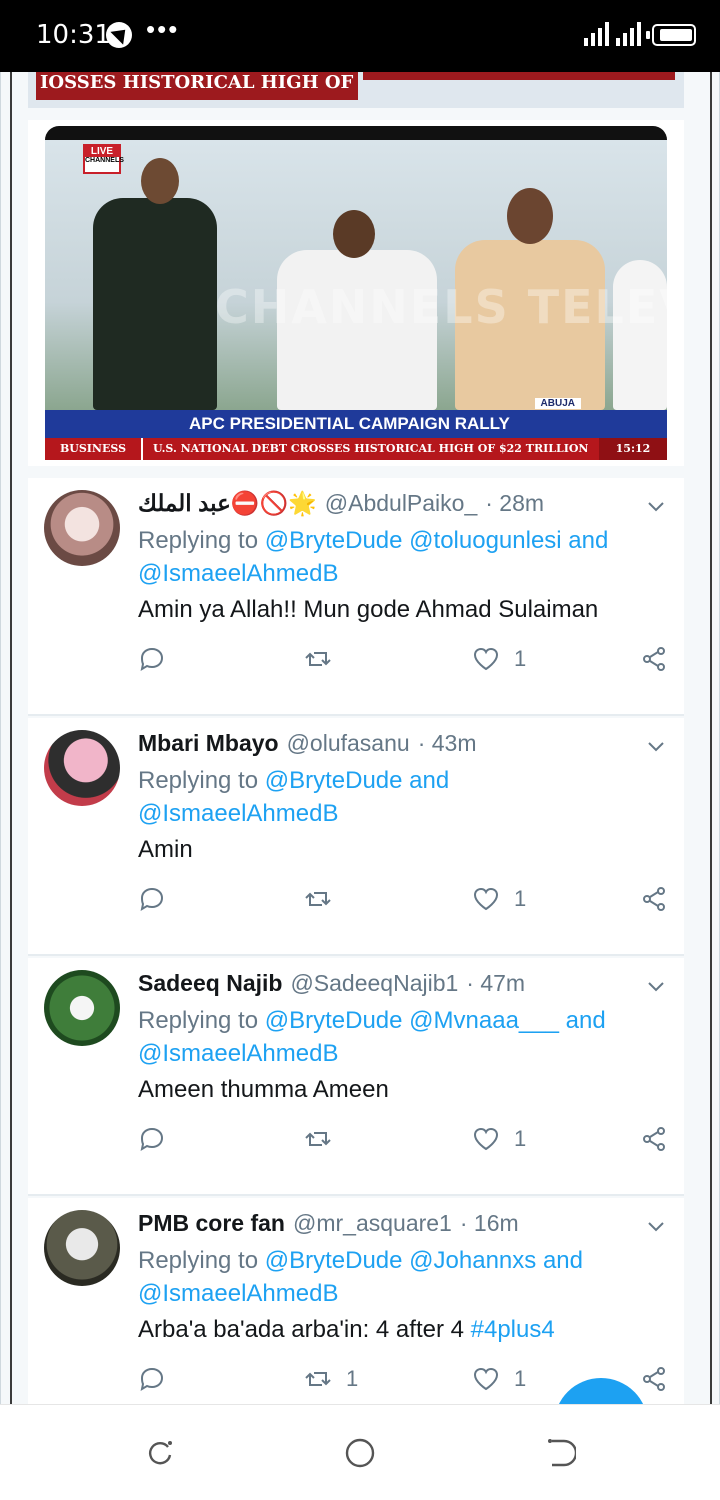 The width and height of the screenshot is (720, 1500). Describe the element at coordinates (165, 849) in the screenshot. I see `tweet-text-content: Amin` at that location.